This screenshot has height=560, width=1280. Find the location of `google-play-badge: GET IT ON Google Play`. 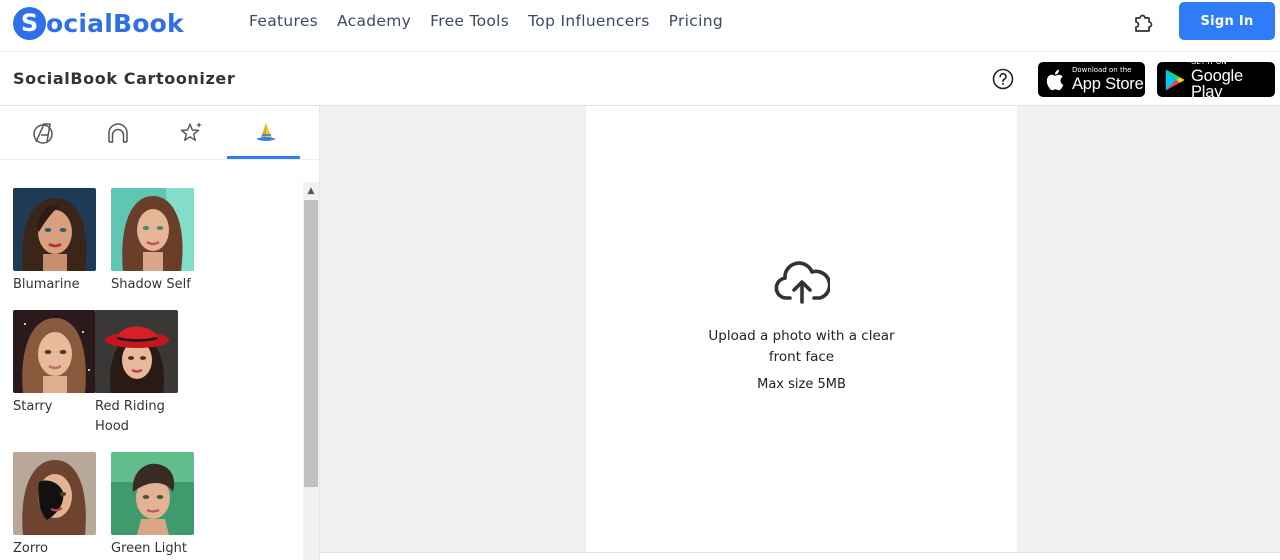

google-play-badge: GET IT ON Google Play is located at coordinates (1216, 78).